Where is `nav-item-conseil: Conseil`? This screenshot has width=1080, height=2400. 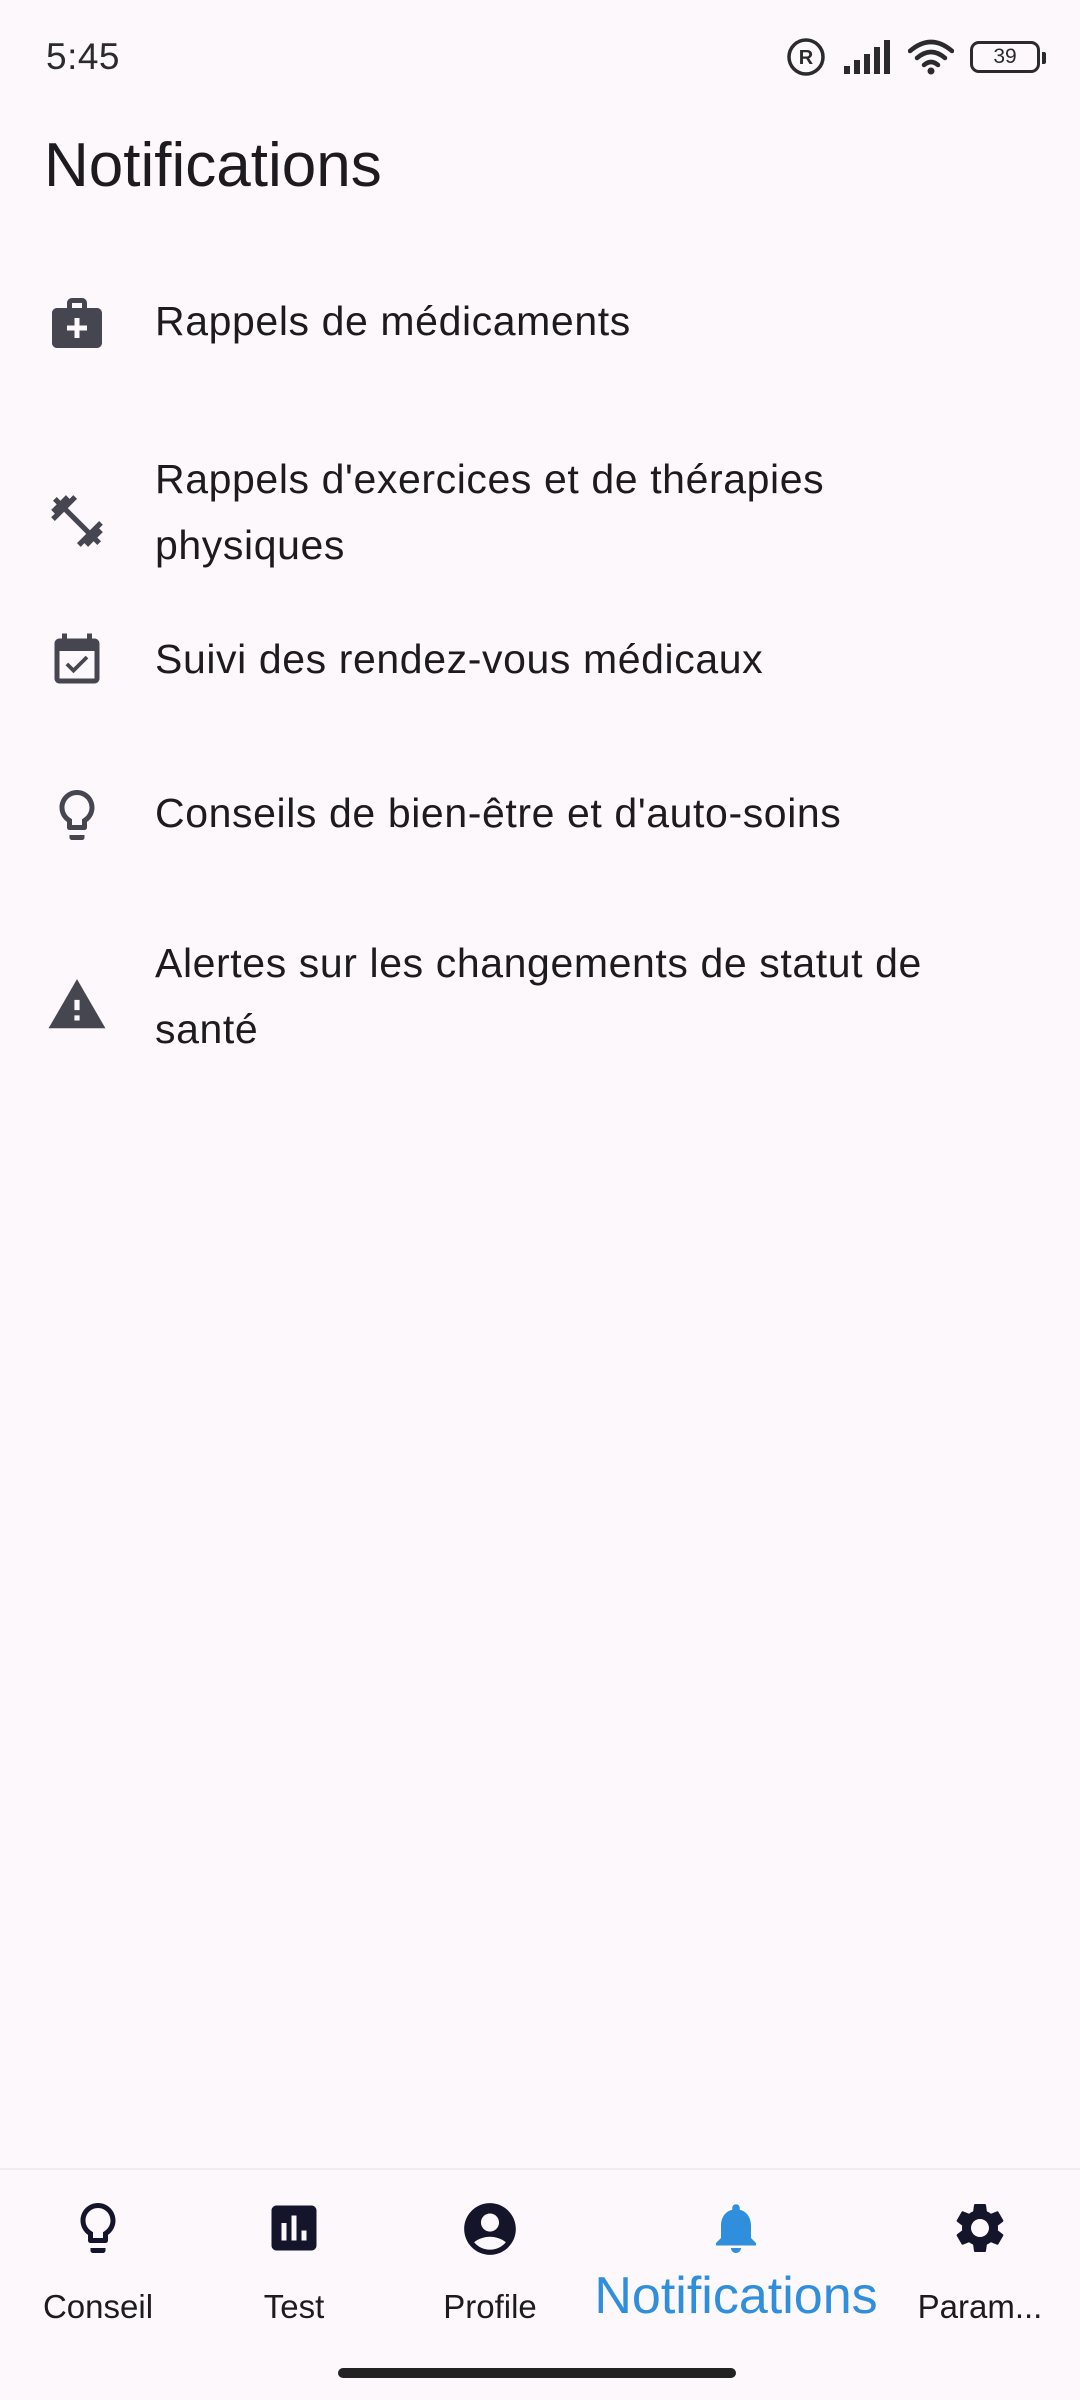
nav-item-conseil: Conseil is located at coordinates (98, 2263).